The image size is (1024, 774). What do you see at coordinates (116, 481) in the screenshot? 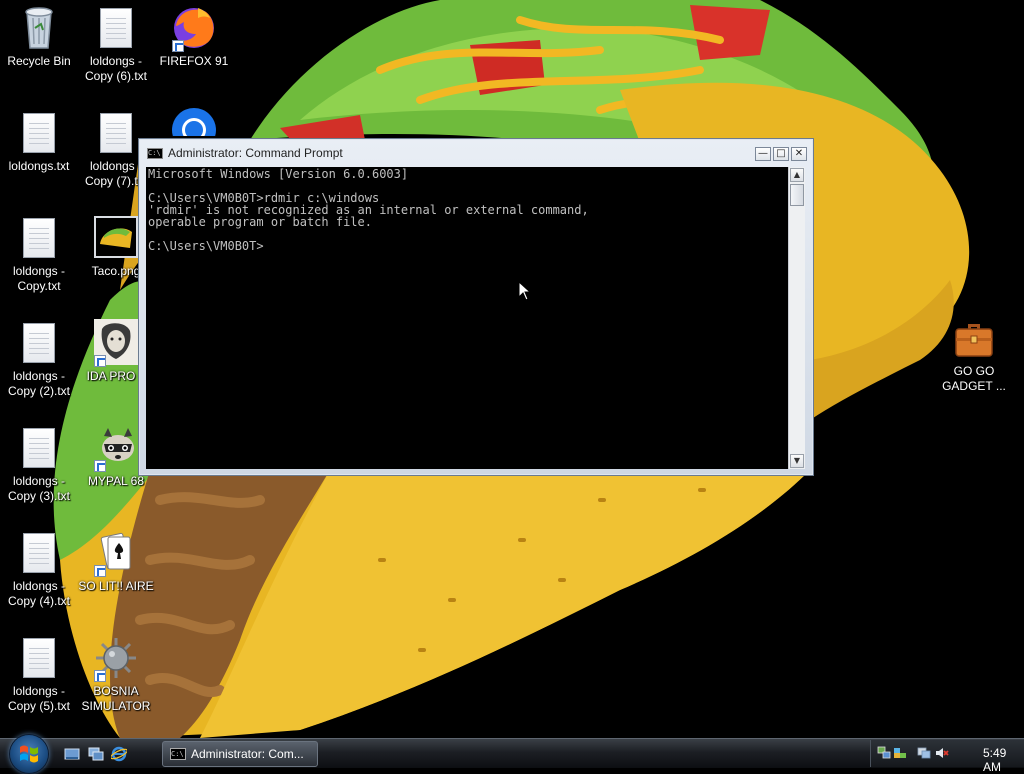
I see `icon-label: MYPAL 68` at bounding box center [116, 481].